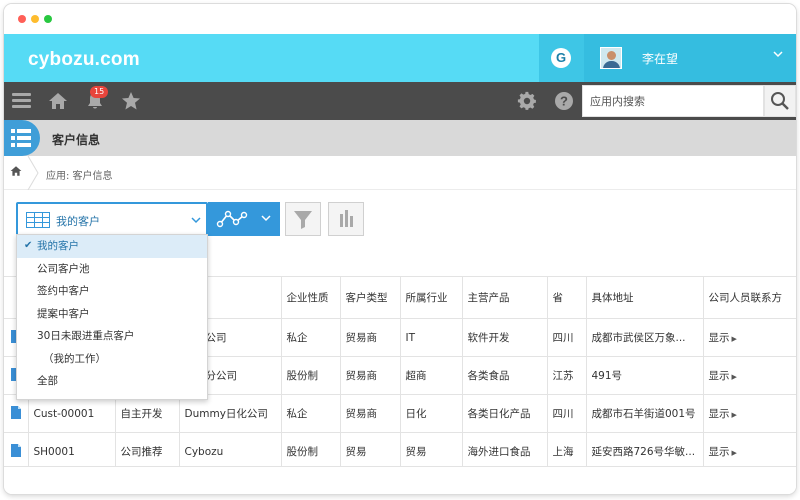 The width and height of the screenshot is (800, 500). What do you see at coordinates (48, 19) in the screenshot?
I see `maximize-window-dot` at bounding box center [48, 19].